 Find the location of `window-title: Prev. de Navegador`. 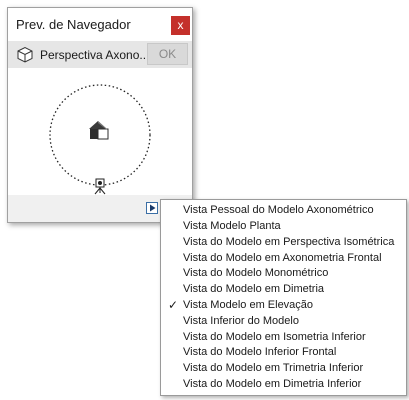

window-title: Prev. de Navegador is located at coordinates (73, 24).